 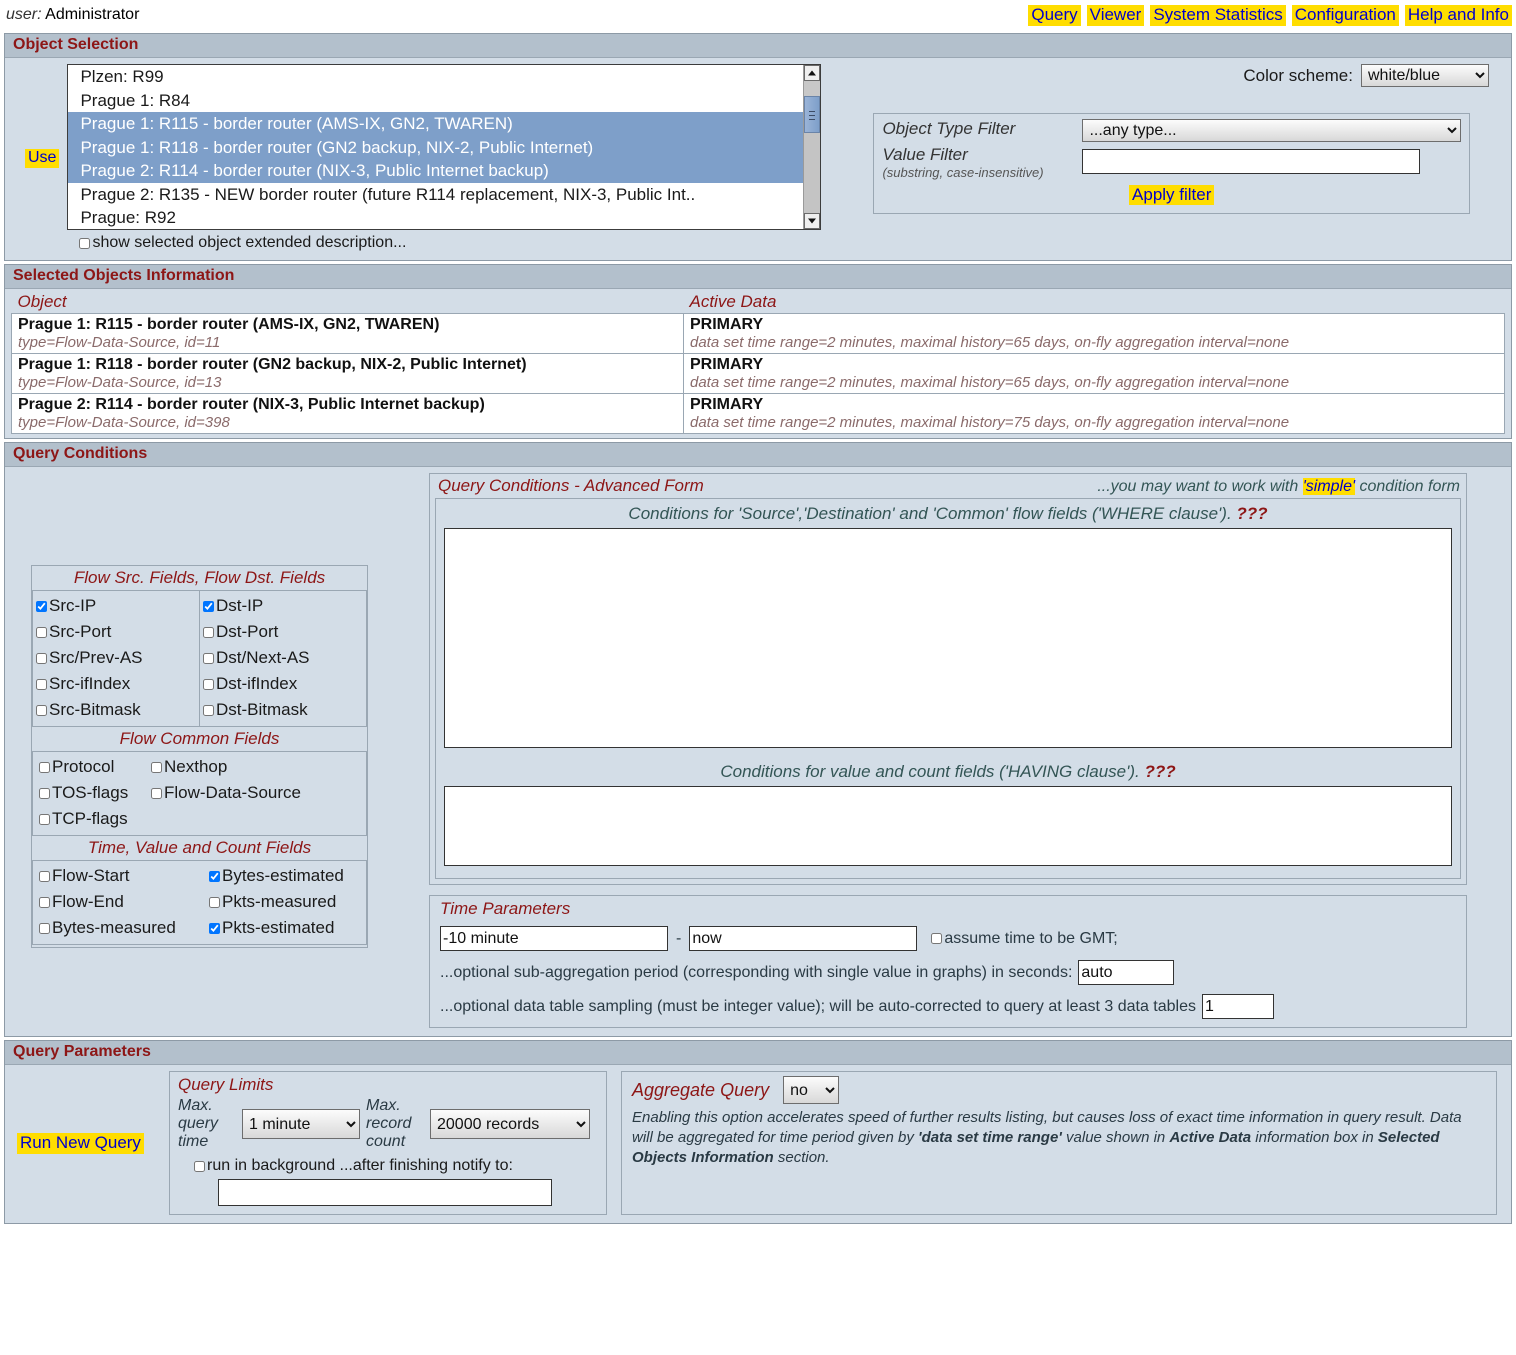 What do you see at coordinates (271, 928) in the screenshot?
I see `checkbox-pkts-estimated: Pkts-estimated` at bounding box center [271, 928].